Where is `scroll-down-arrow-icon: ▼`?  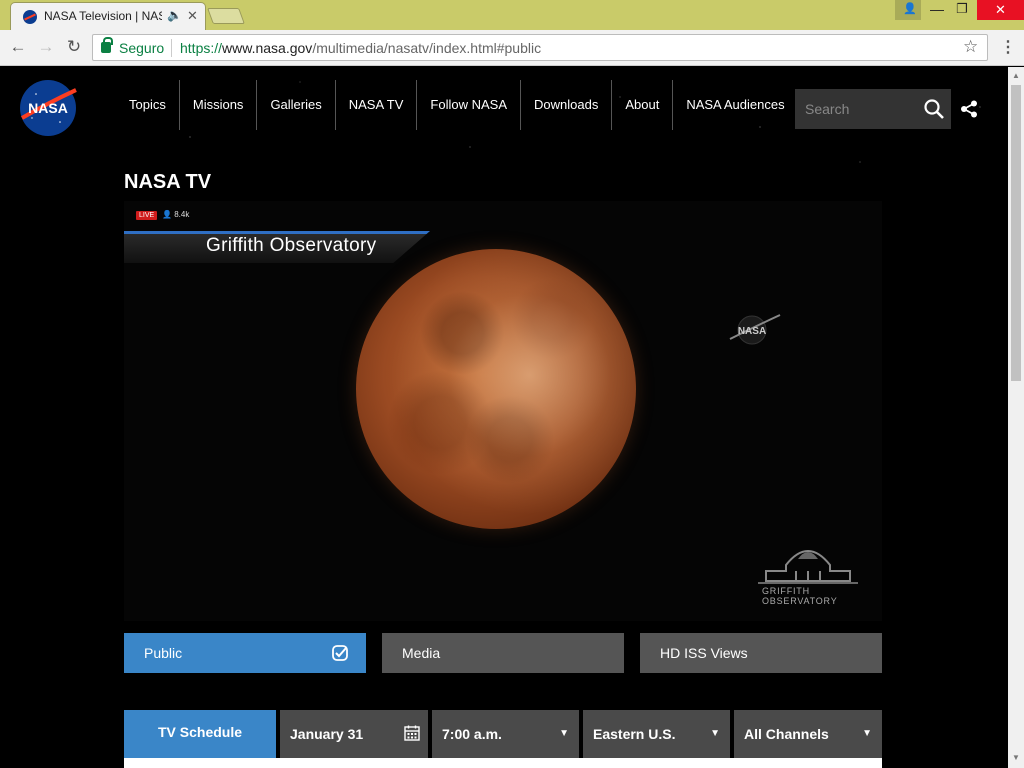
scroll-down-arrow-icon: ▼ is located at coordinates (1016, 757).